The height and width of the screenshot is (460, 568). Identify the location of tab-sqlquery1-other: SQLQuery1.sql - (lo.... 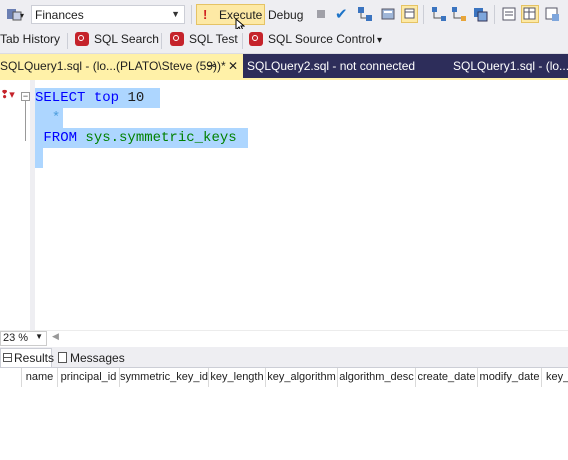
(510, 66).